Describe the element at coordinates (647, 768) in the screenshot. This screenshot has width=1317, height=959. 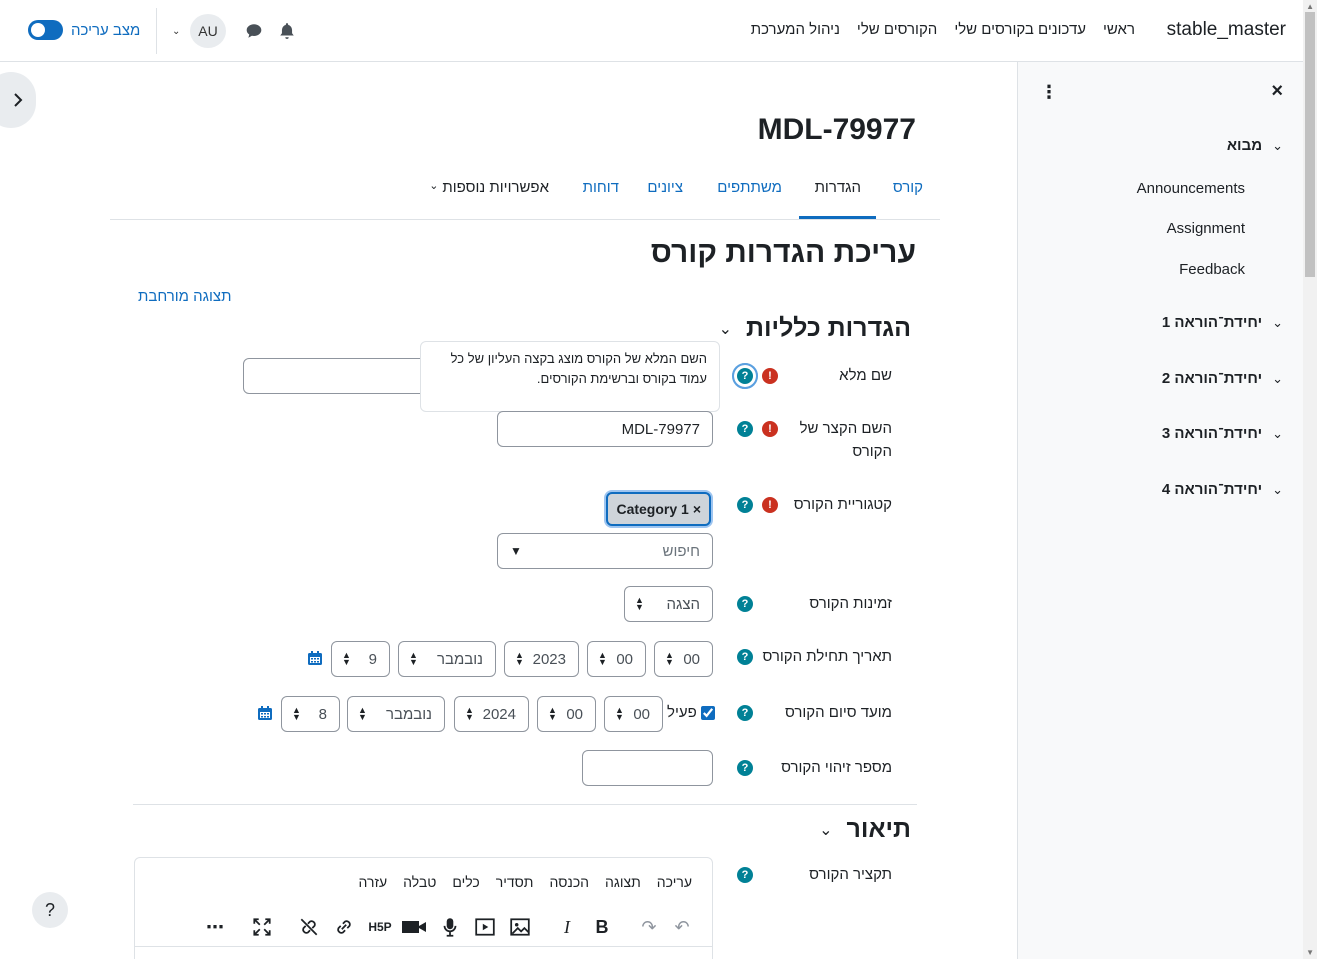
I see `idnumber-input` at that location.